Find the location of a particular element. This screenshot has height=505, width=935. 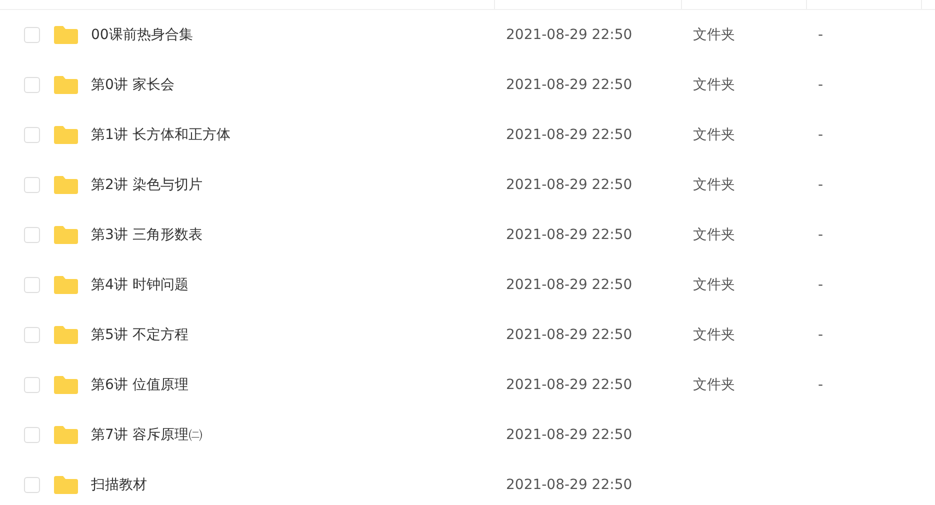

file-name: 第3讲 三角形数表 is located at coordinates (146, 234).